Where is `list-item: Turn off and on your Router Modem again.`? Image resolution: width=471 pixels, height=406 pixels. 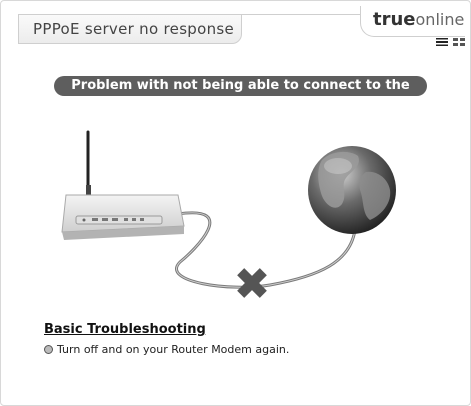
list-item: Turn off and on your Router Modem again. is located at coordinates (166, 349).